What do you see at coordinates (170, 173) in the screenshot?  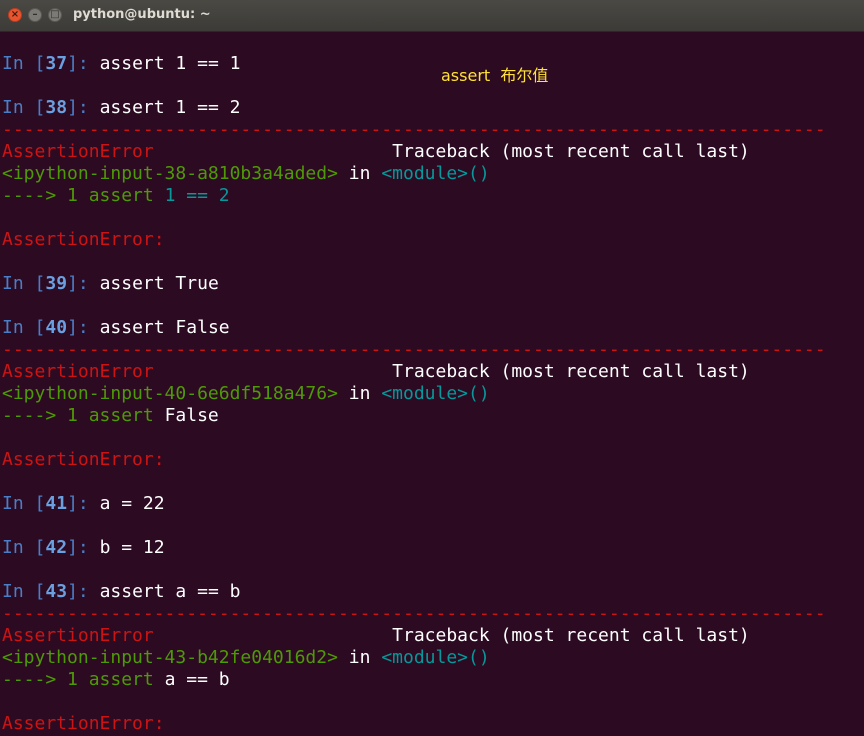 I see `ipython-input-name: <ipython-input-38-a810b3a4aded>` at bounding box center [170, 173].